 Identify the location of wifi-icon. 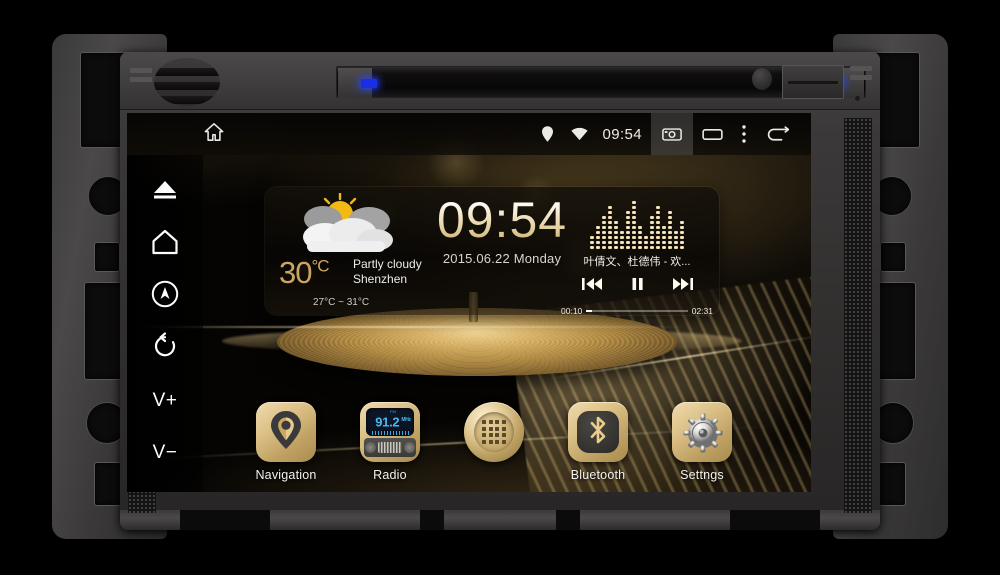
(579, 134).